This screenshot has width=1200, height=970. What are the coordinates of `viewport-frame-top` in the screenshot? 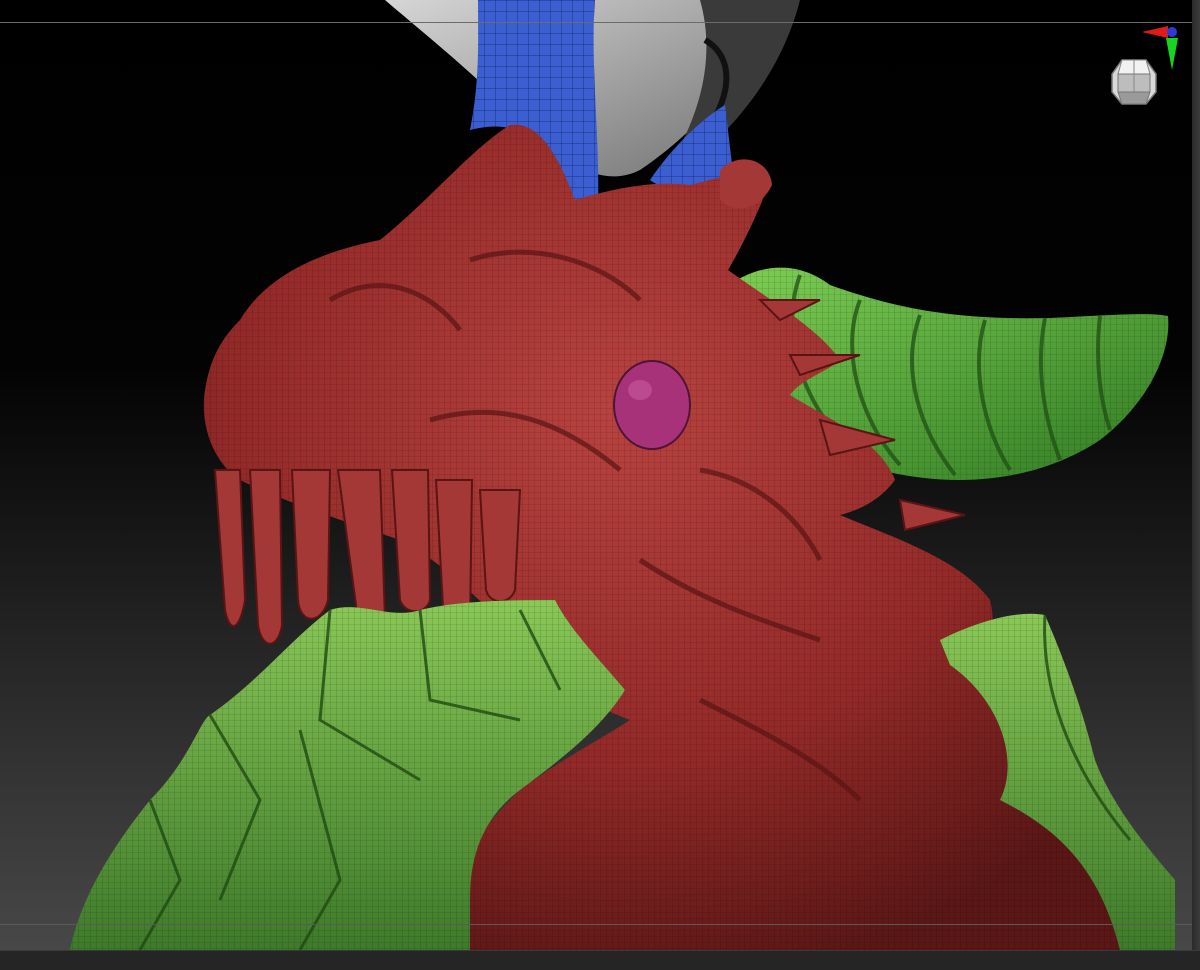 It's located at (600, 22).